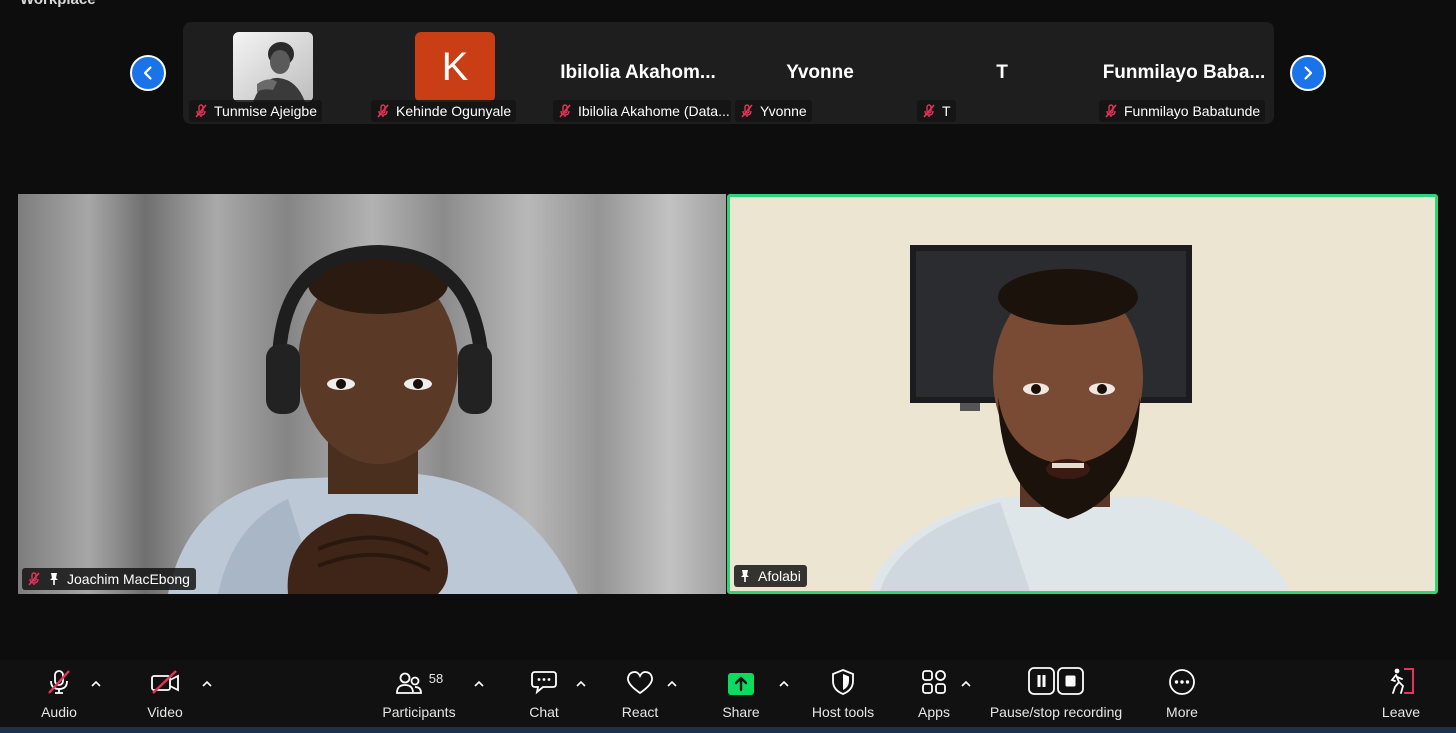 This screenshot has width=1456, height=733. Describe the element at coordinates (544, 683) in the screenshot. I see `chat-icon` at that location.